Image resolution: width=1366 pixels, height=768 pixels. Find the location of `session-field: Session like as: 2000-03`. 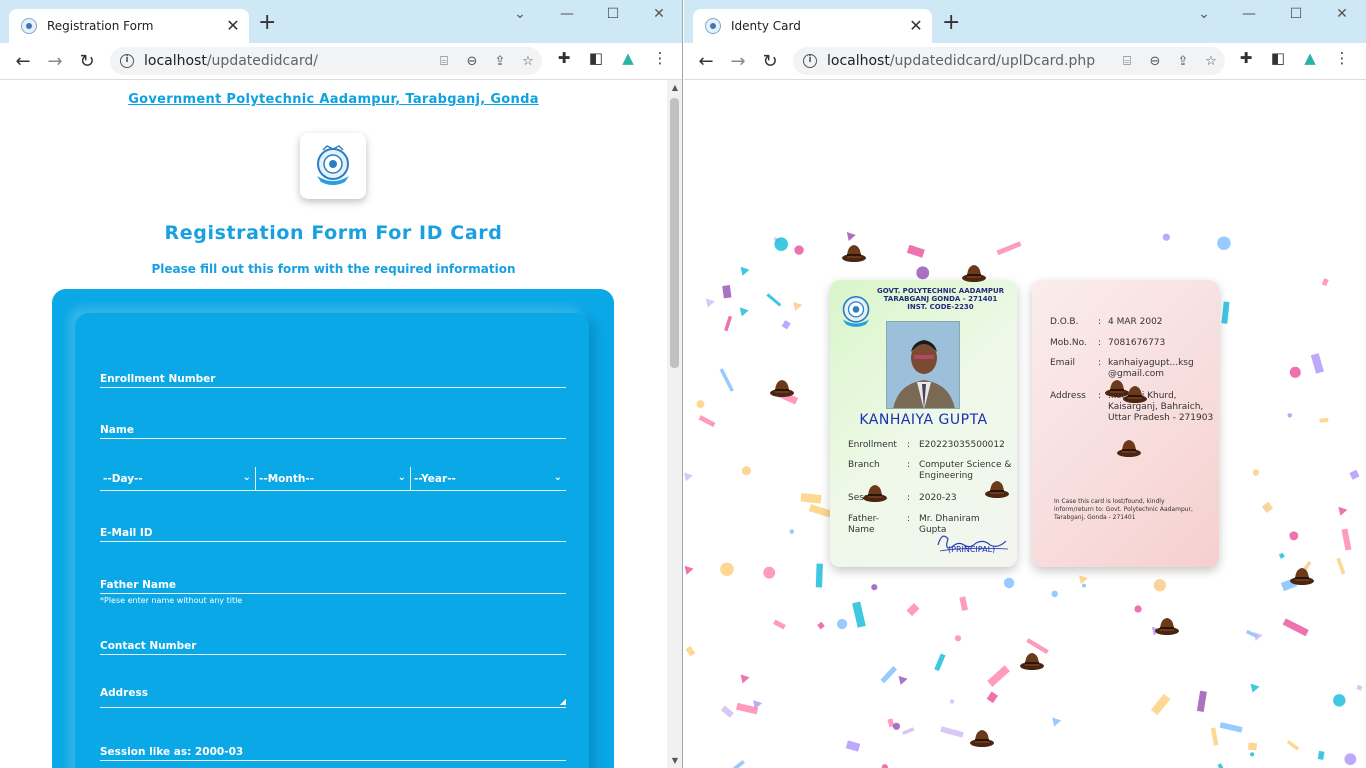

session-field: Session like as: 2000-03 is located at coordinates (333, 749).